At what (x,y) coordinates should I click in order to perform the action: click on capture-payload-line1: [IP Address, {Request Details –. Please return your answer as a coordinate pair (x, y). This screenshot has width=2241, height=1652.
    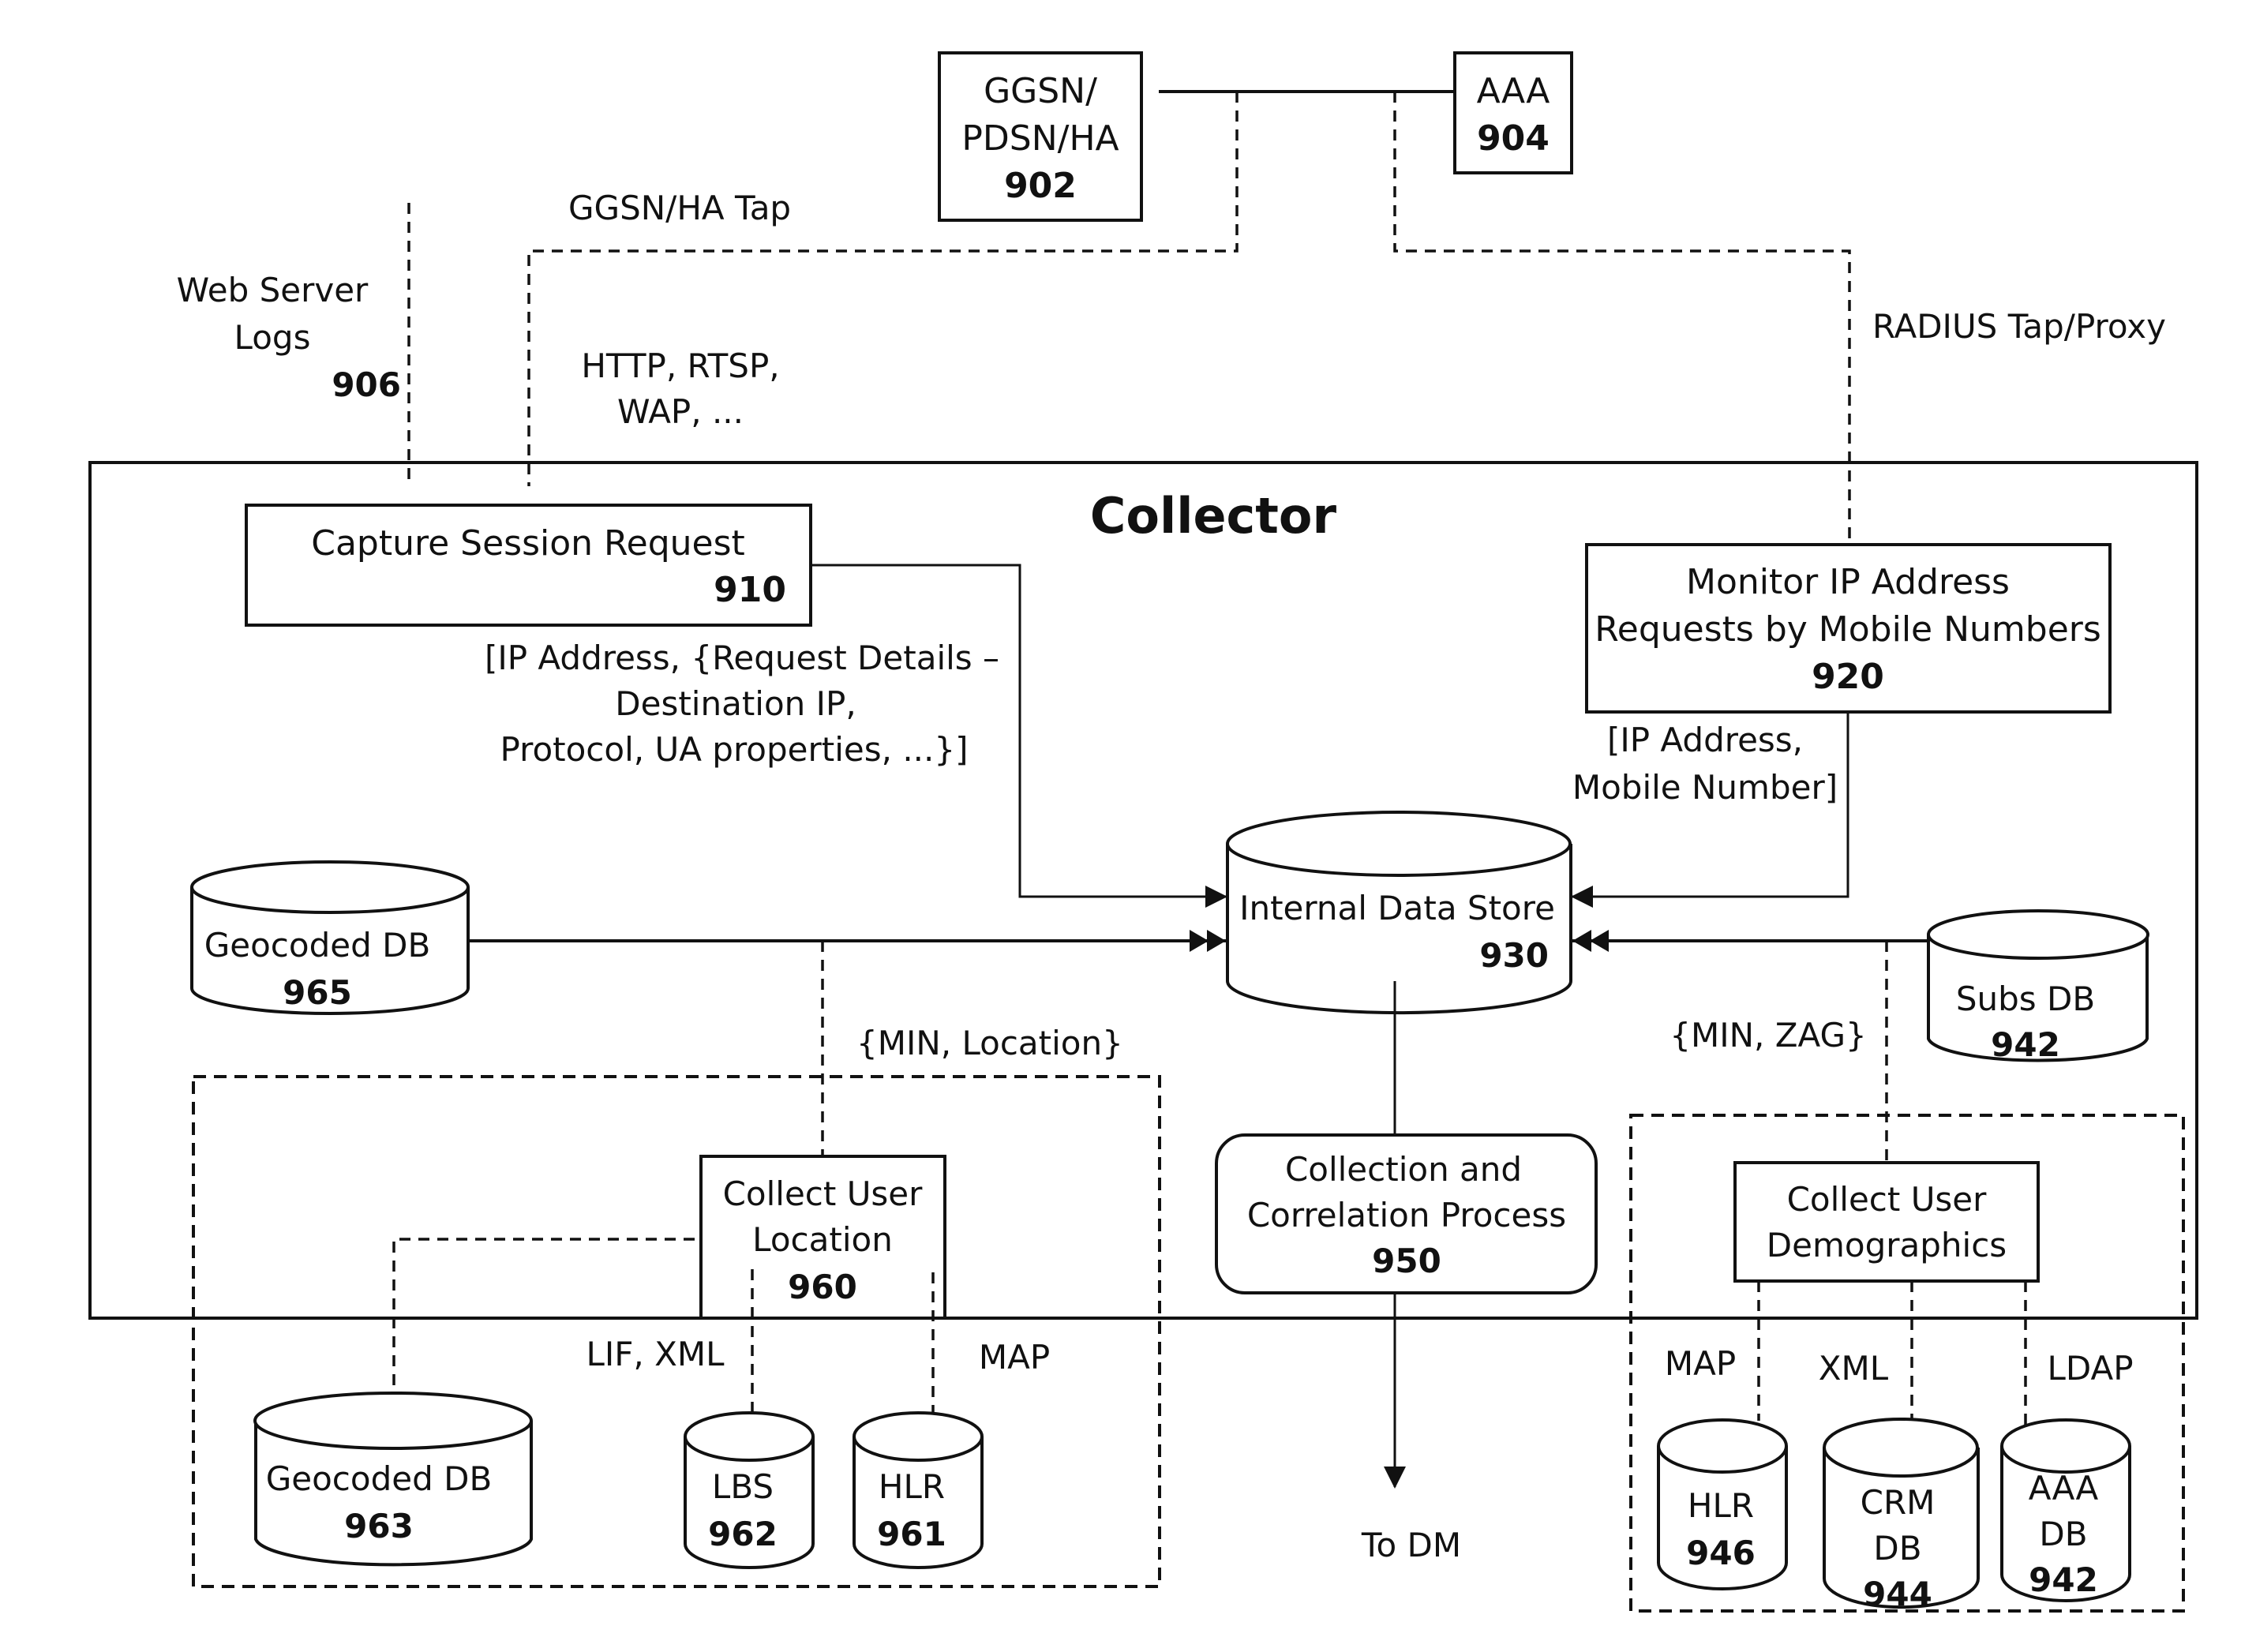
    Looking at the image, I should click on (742, 658).